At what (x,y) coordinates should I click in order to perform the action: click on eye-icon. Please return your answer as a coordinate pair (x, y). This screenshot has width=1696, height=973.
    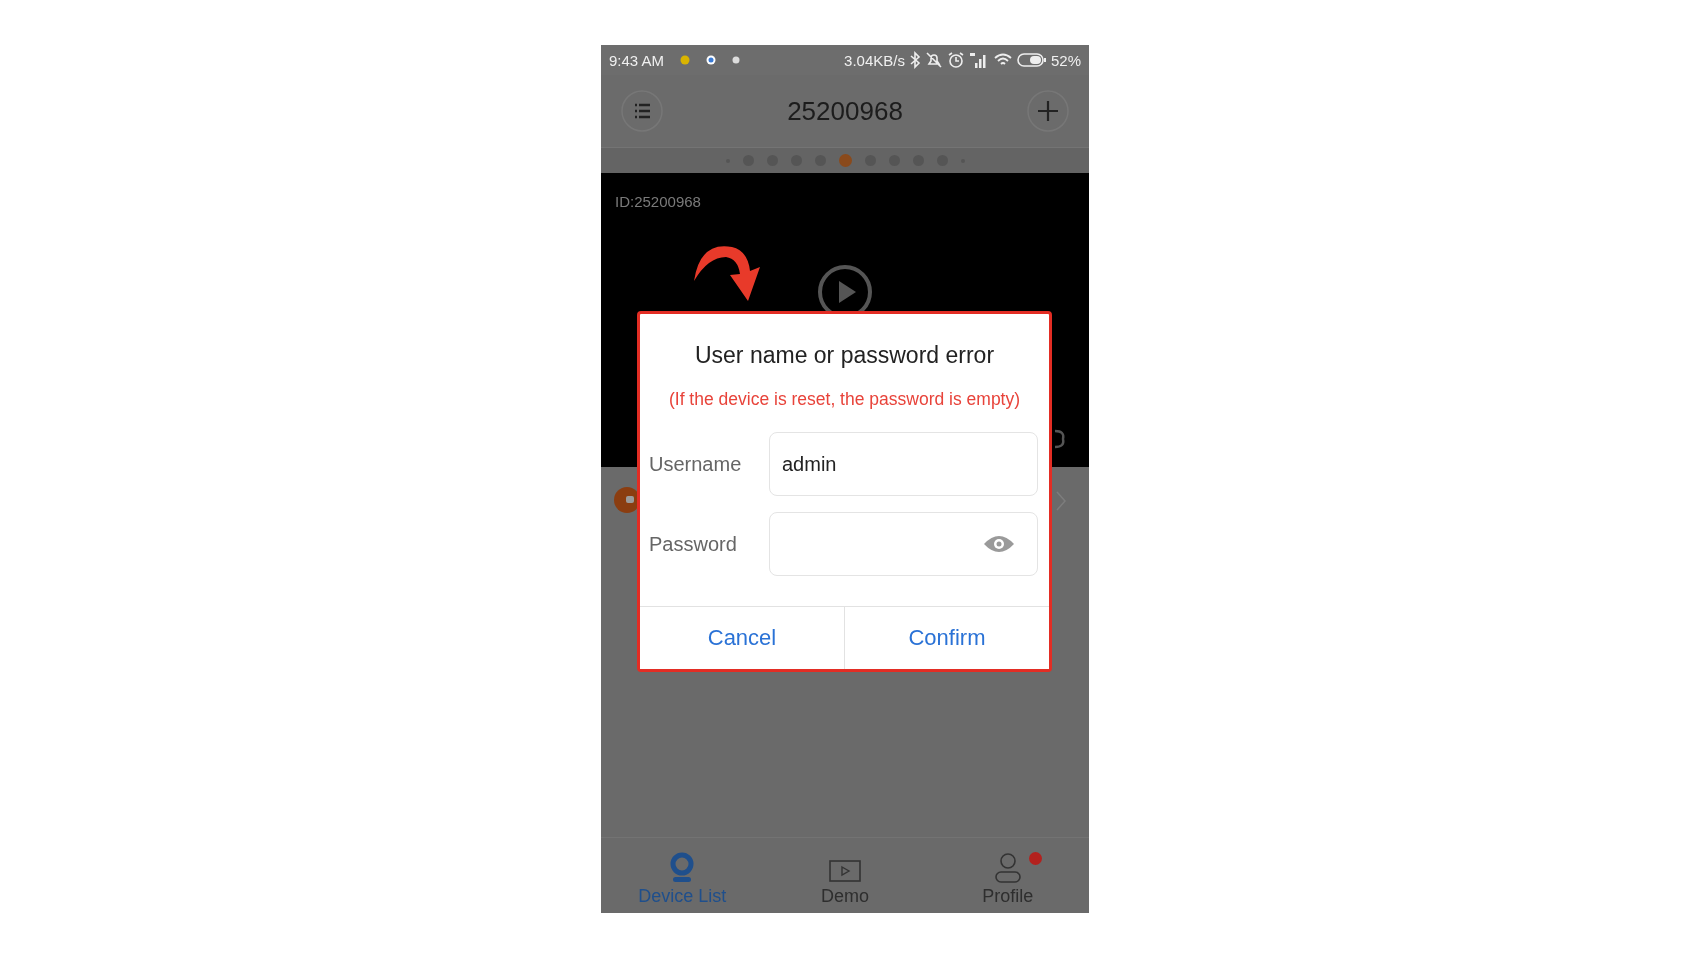
    Looking at the image, I should click on (999, 544).